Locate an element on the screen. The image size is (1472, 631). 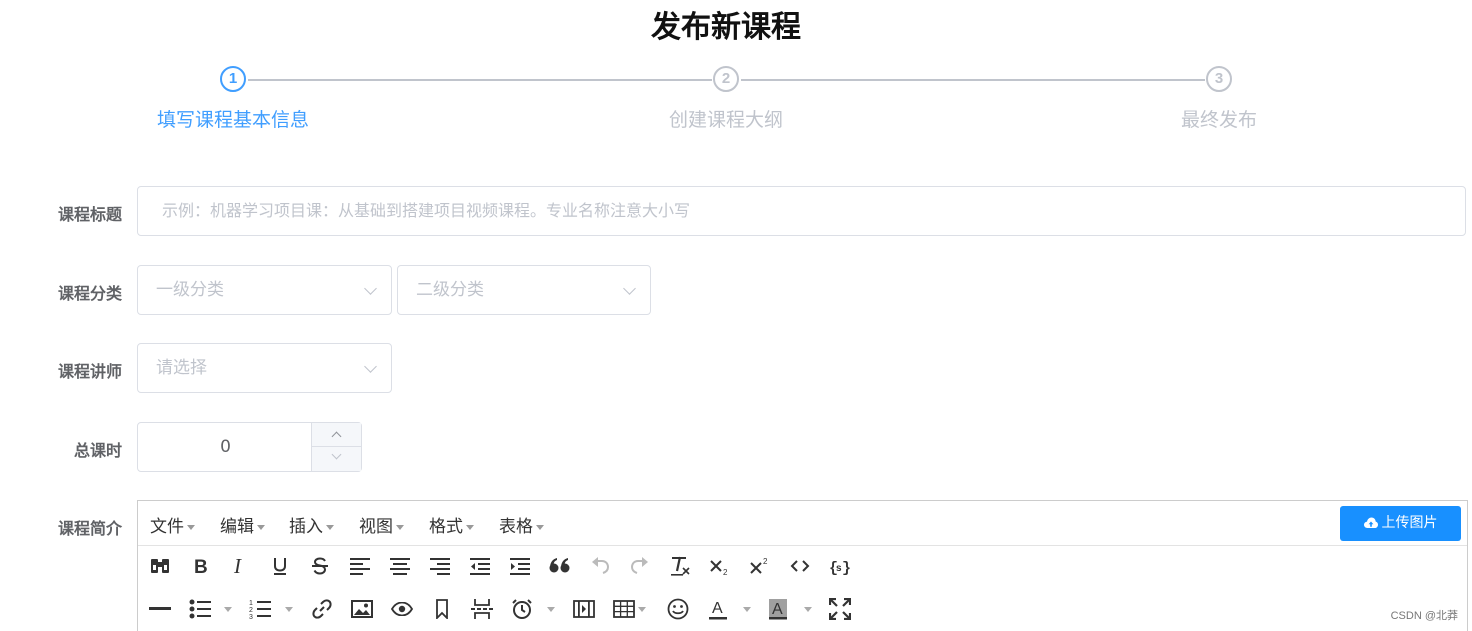
preview-icon is located at coordinates (402, 609).